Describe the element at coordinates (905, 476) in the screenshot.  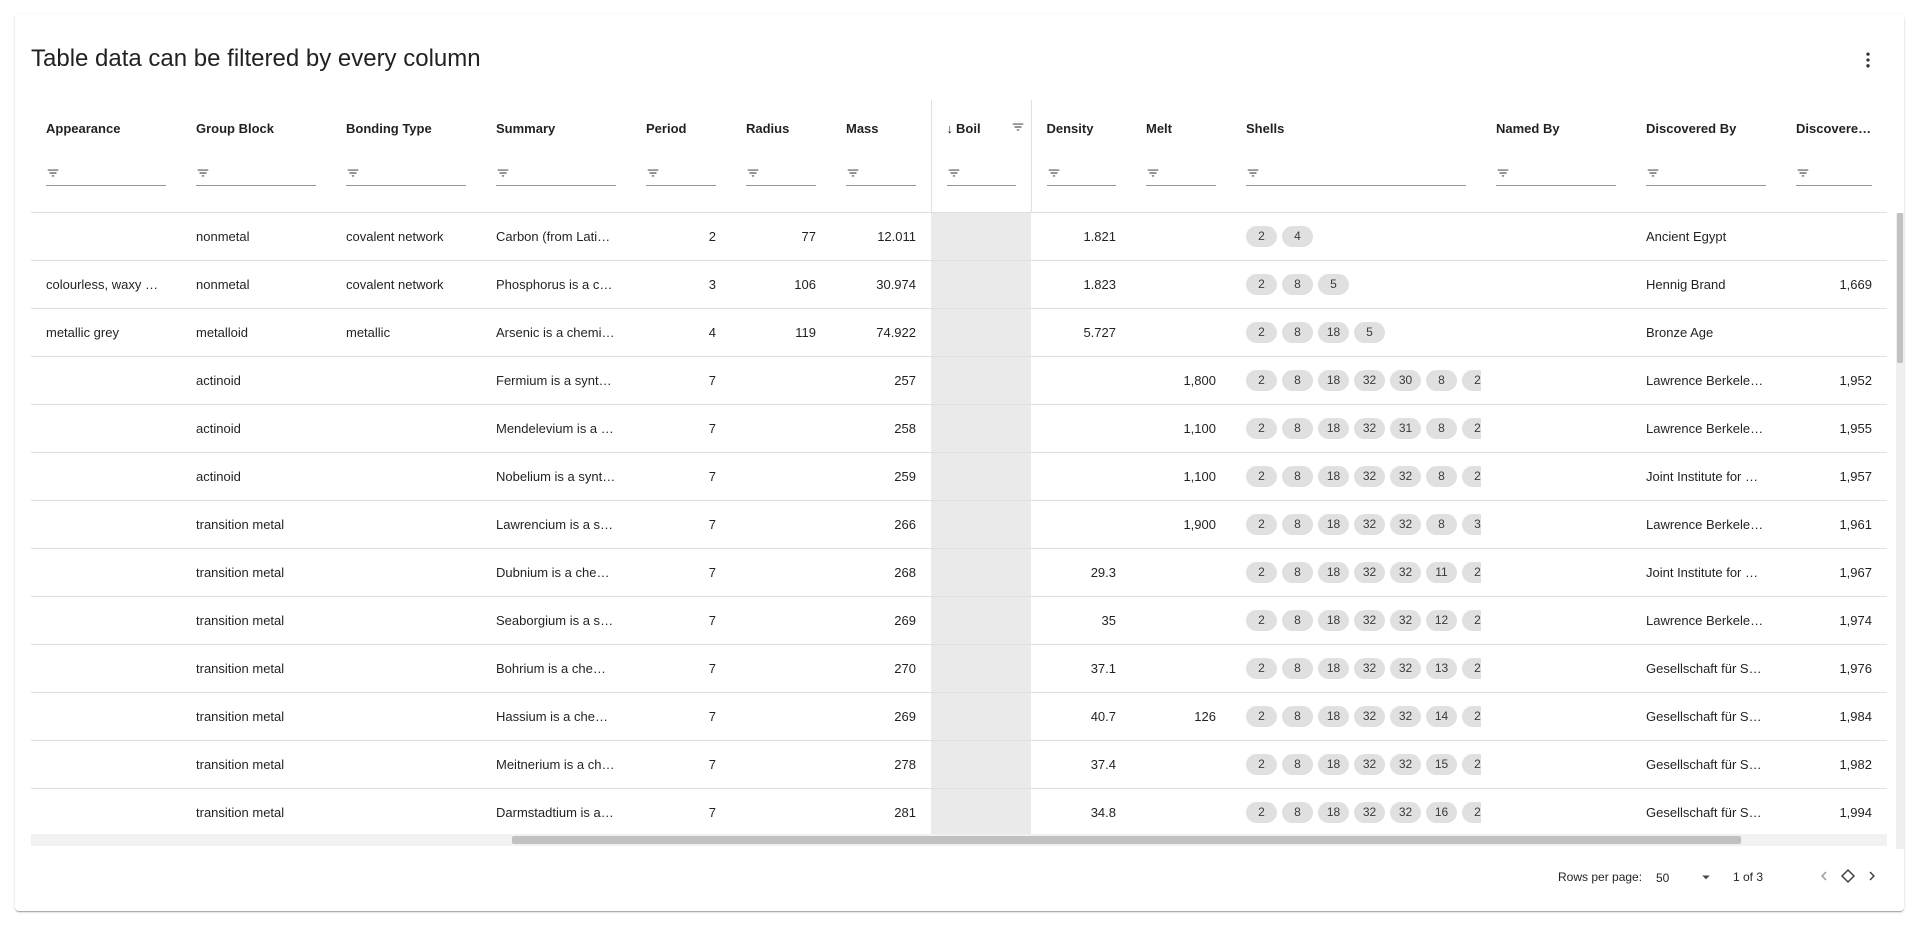
I see `cell-mass: 259` at that location.